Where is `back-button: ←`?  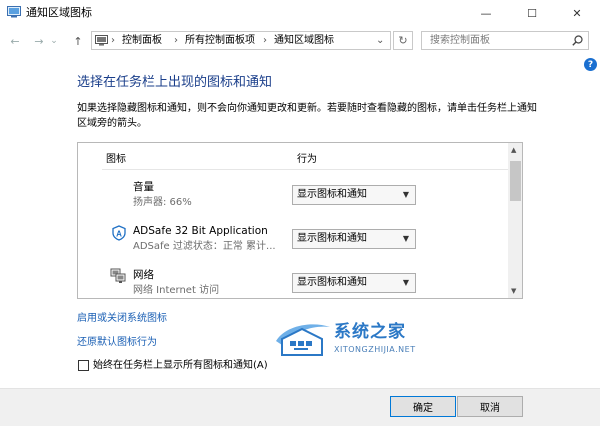 back-button: ← is located at coordinates (15, 41).